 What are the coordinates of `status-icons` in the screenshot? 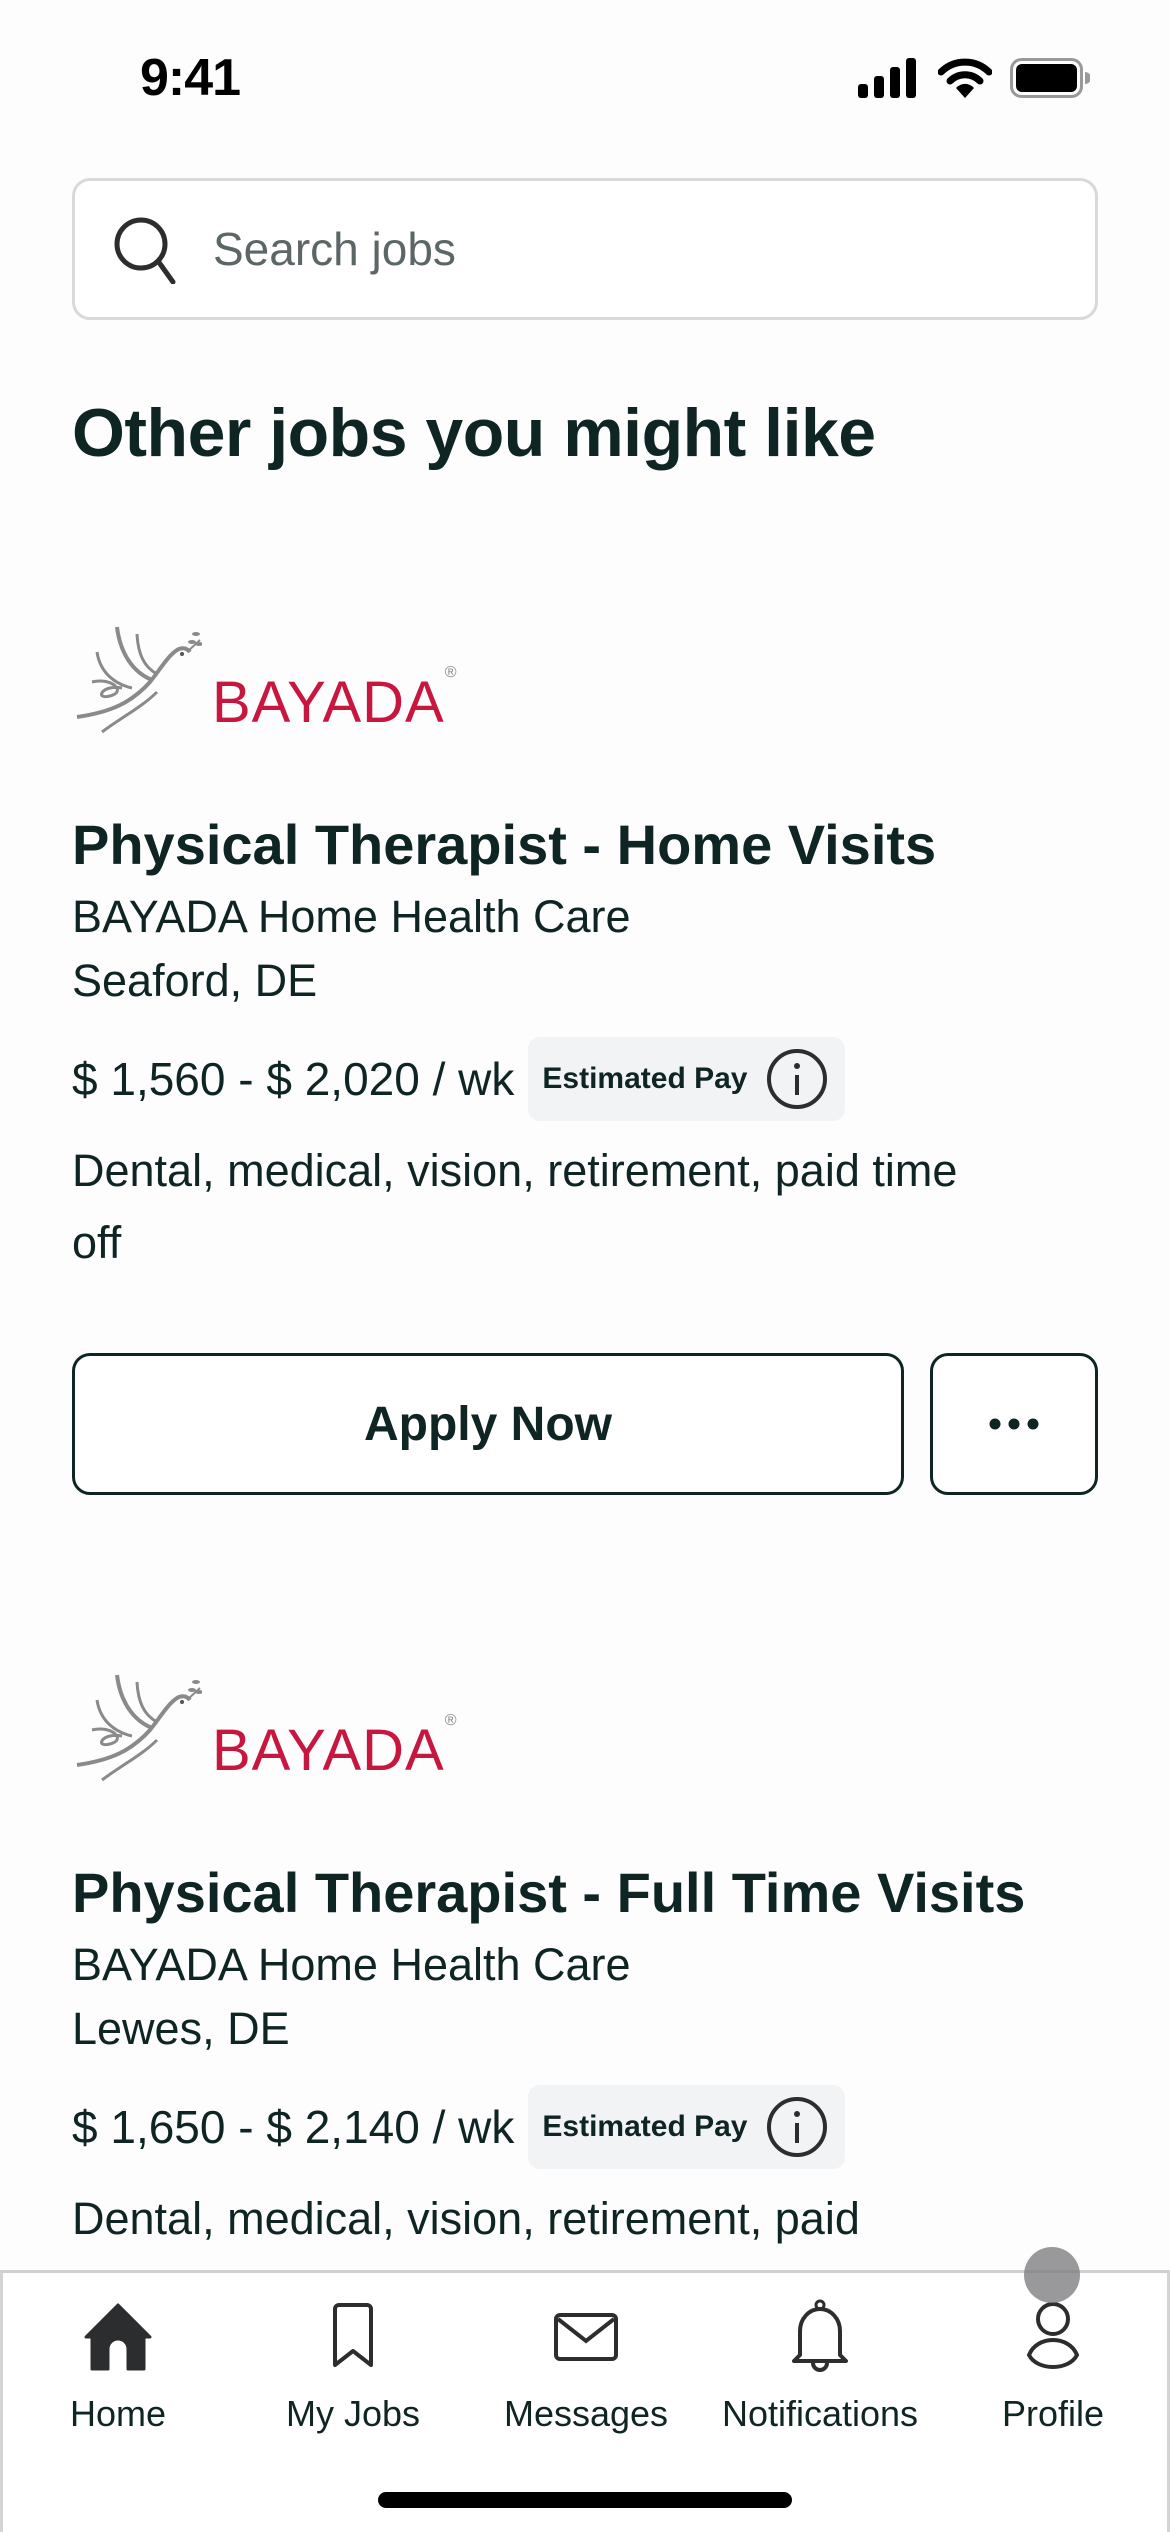 It's located at (974, 78).